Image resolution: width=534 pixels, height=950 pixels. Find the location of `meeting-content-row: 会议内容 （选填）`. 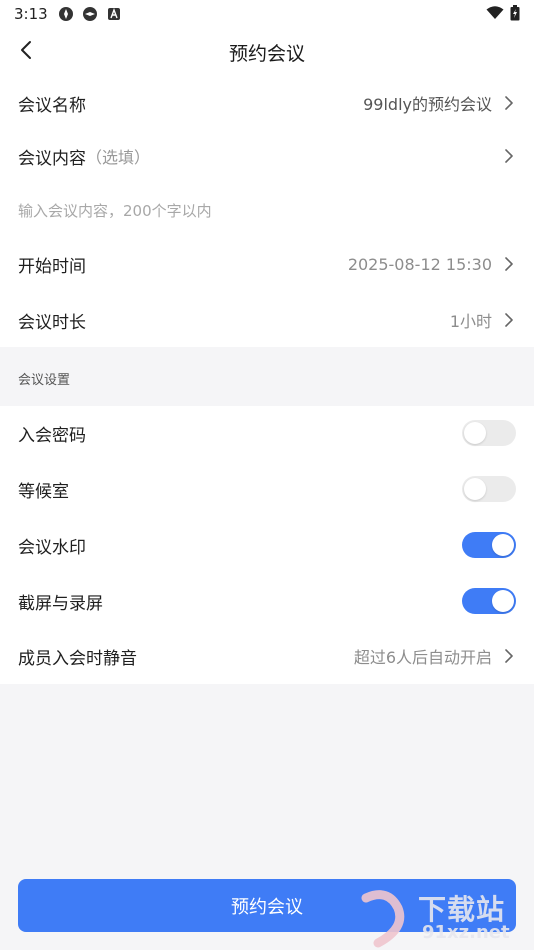

meeting-content-row: 会议内容 （选填） is located at coordinates (267, 156).